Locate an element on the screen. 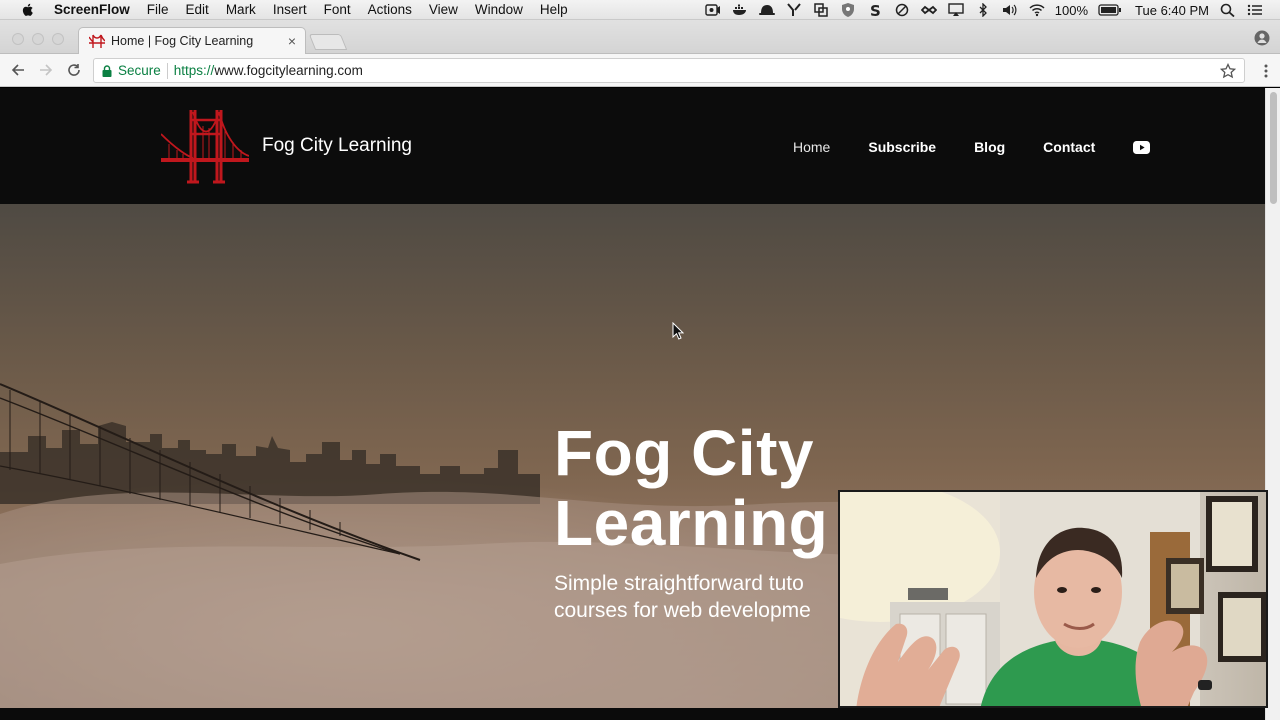  menu-font: Font is located at coordinates (337, 9).